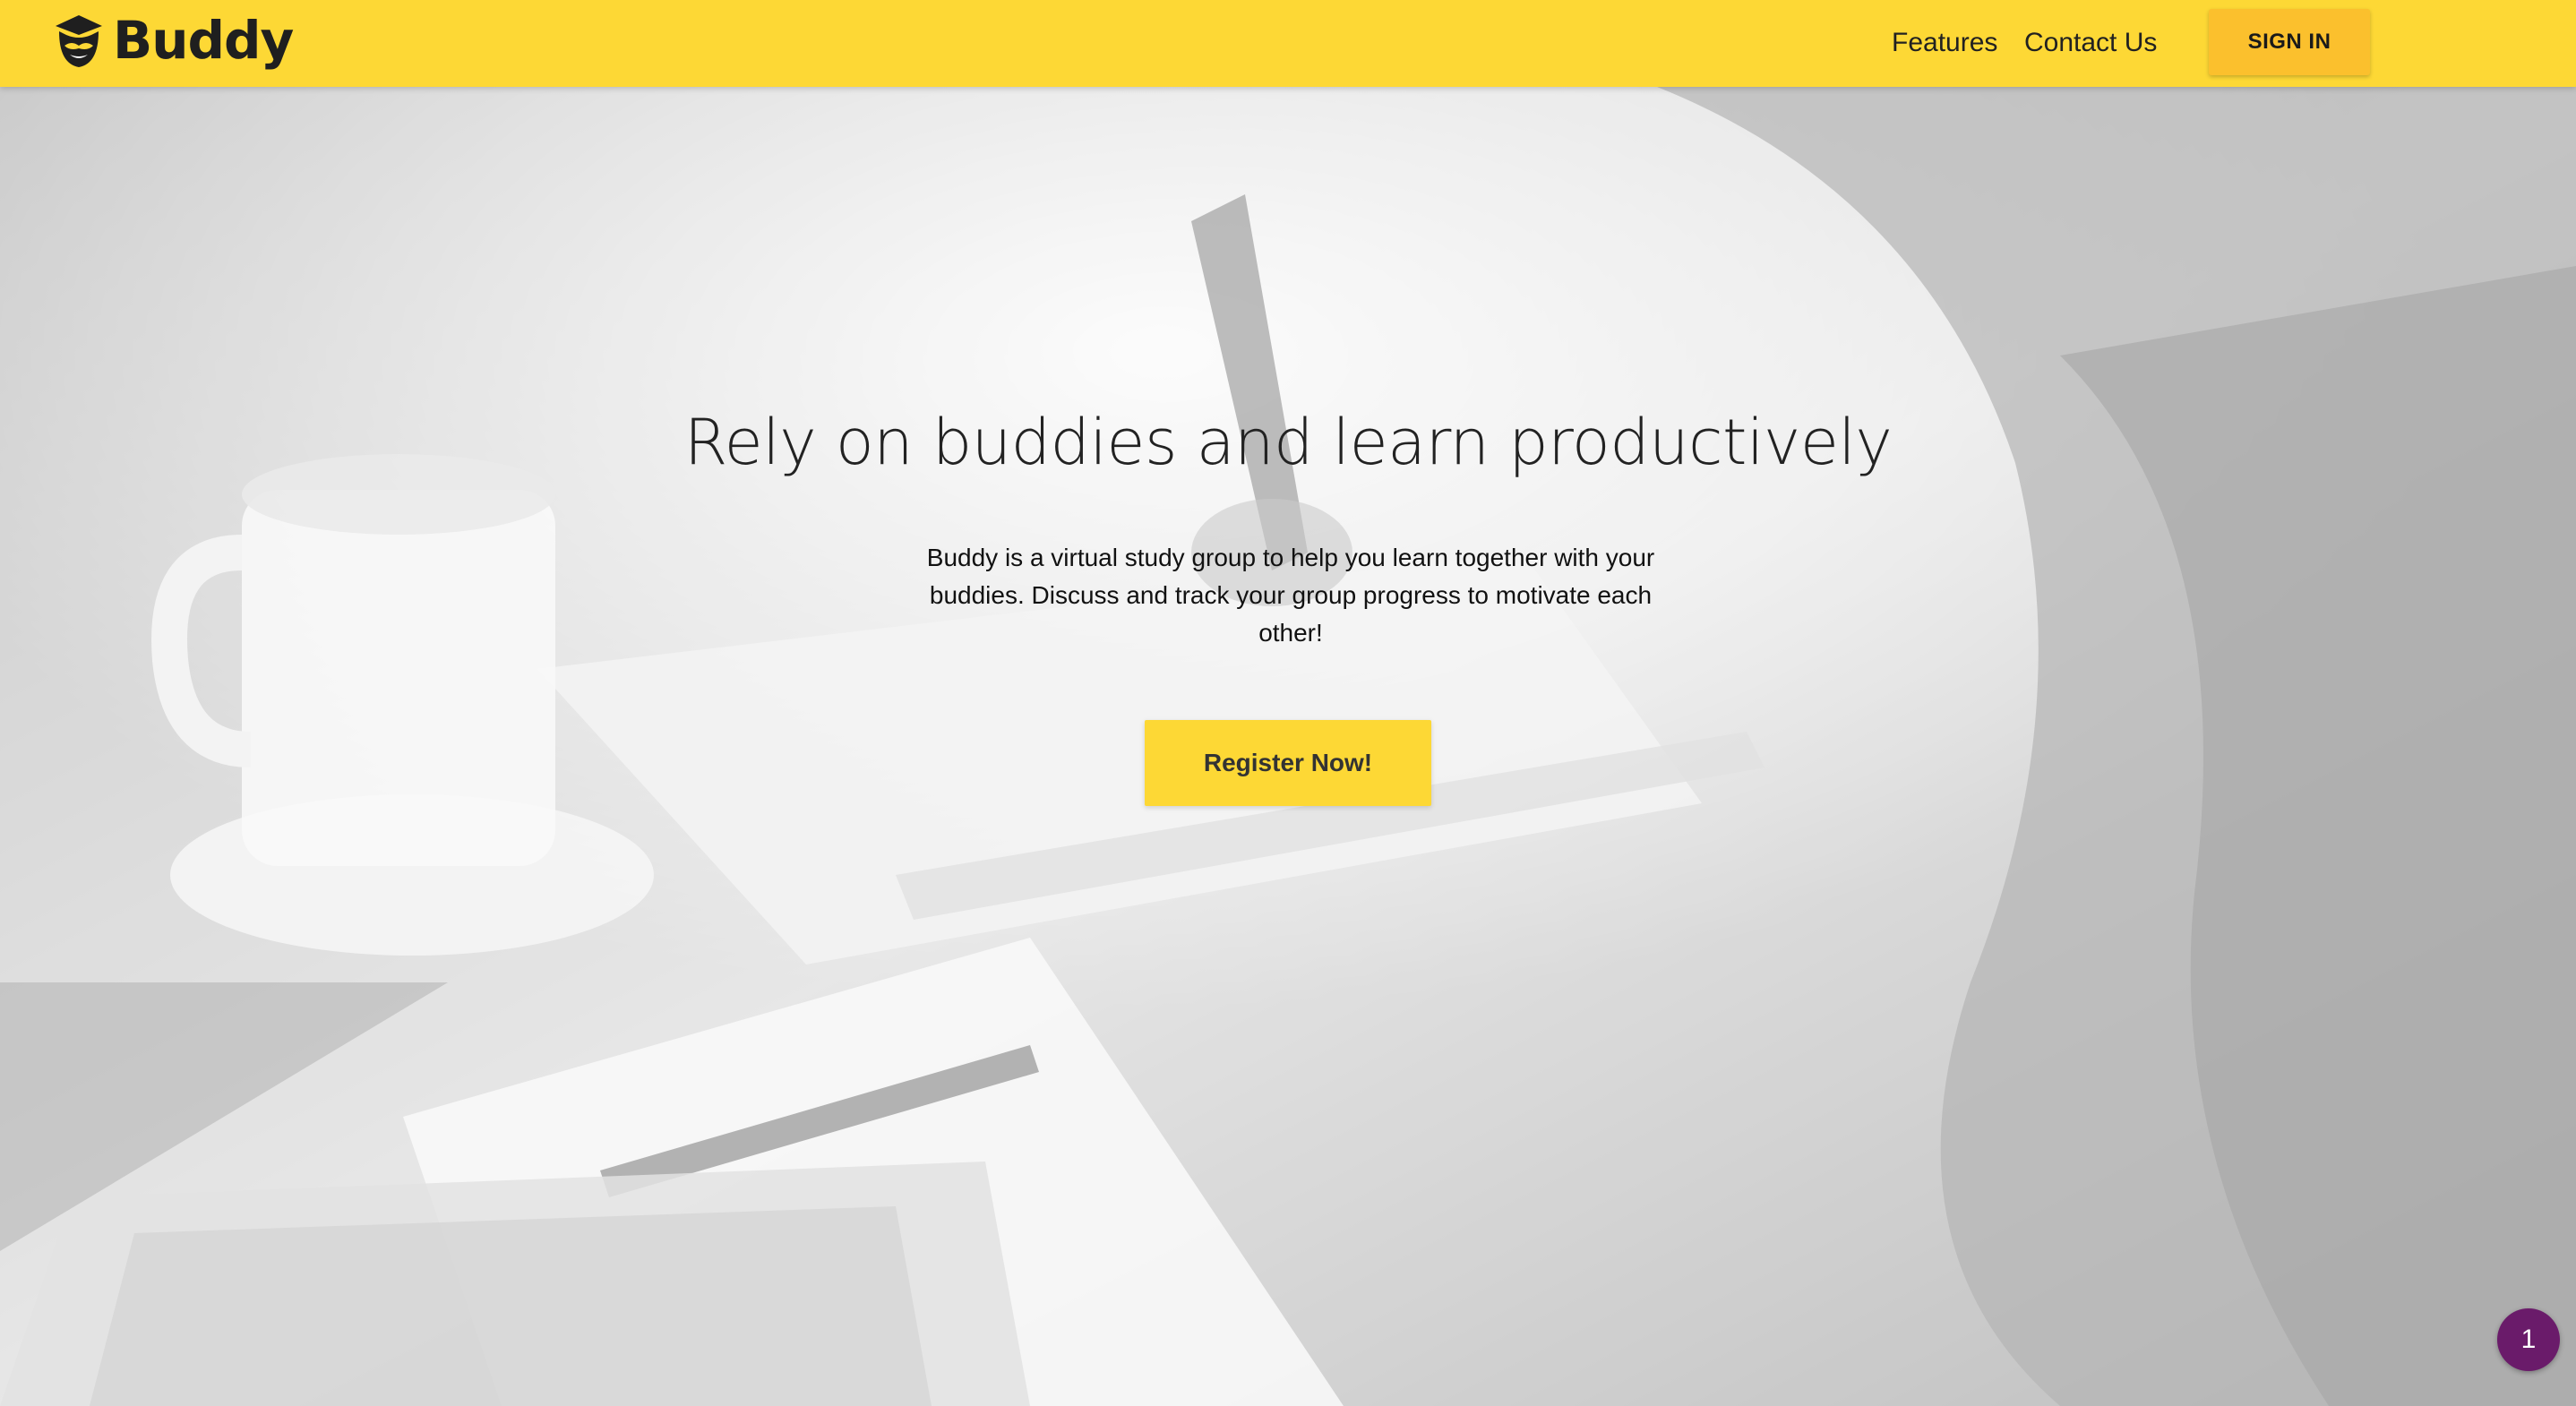 The image size is (2576, 1406). I want to click on mustache-face-icon, so click(79, 41).